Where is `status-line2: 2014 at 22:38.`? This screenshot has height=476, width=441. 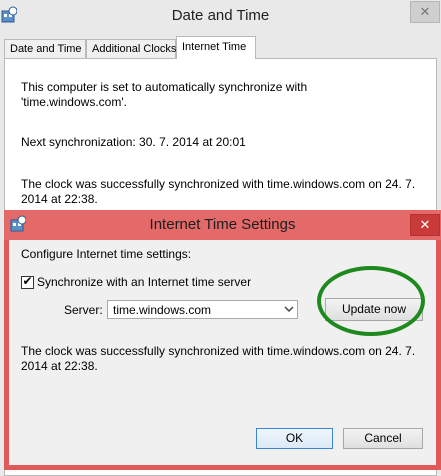
status-line2: 2014 at 22:38. is located at coordinates (59, 366).